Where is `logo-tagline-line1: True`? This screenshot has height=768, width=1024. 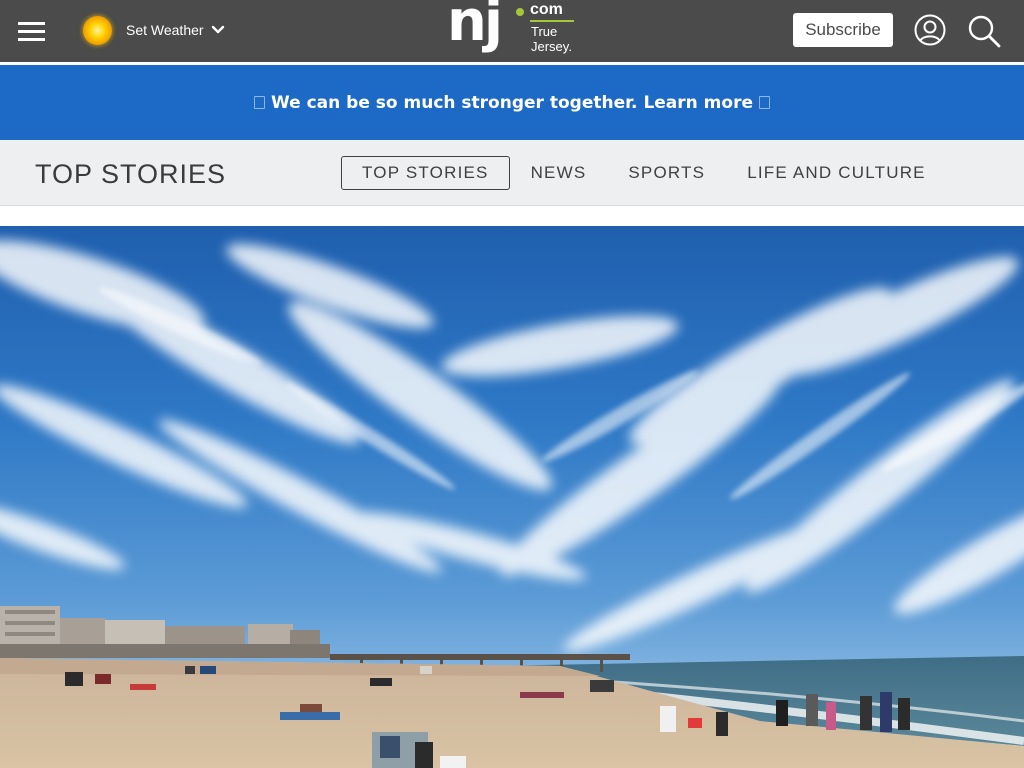 logo-tagline-line1: True is located at coordinates (544, 31).